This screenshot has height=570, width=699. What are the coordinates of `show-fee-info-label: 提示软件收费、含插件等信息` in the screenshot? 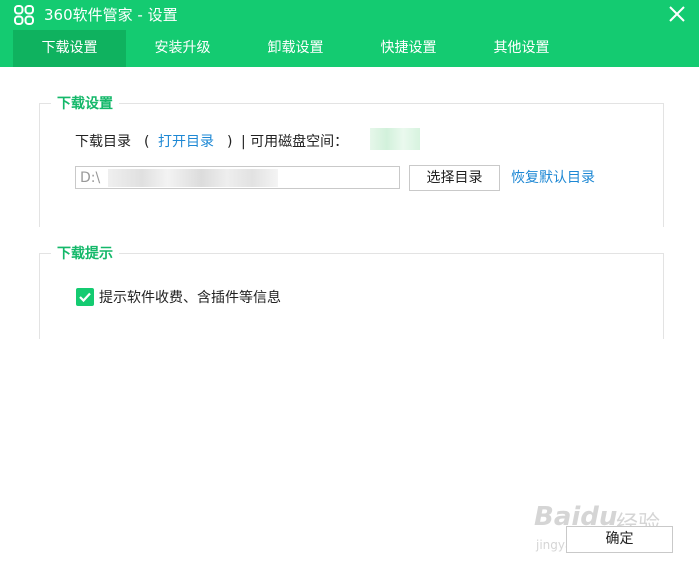 It's located at (190, 298).